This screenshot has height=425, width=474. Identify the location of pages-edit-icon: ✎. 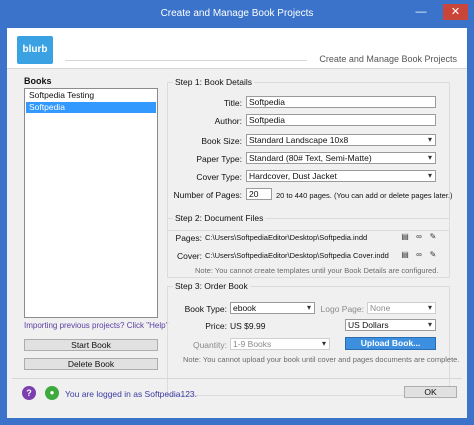
(433, 237).